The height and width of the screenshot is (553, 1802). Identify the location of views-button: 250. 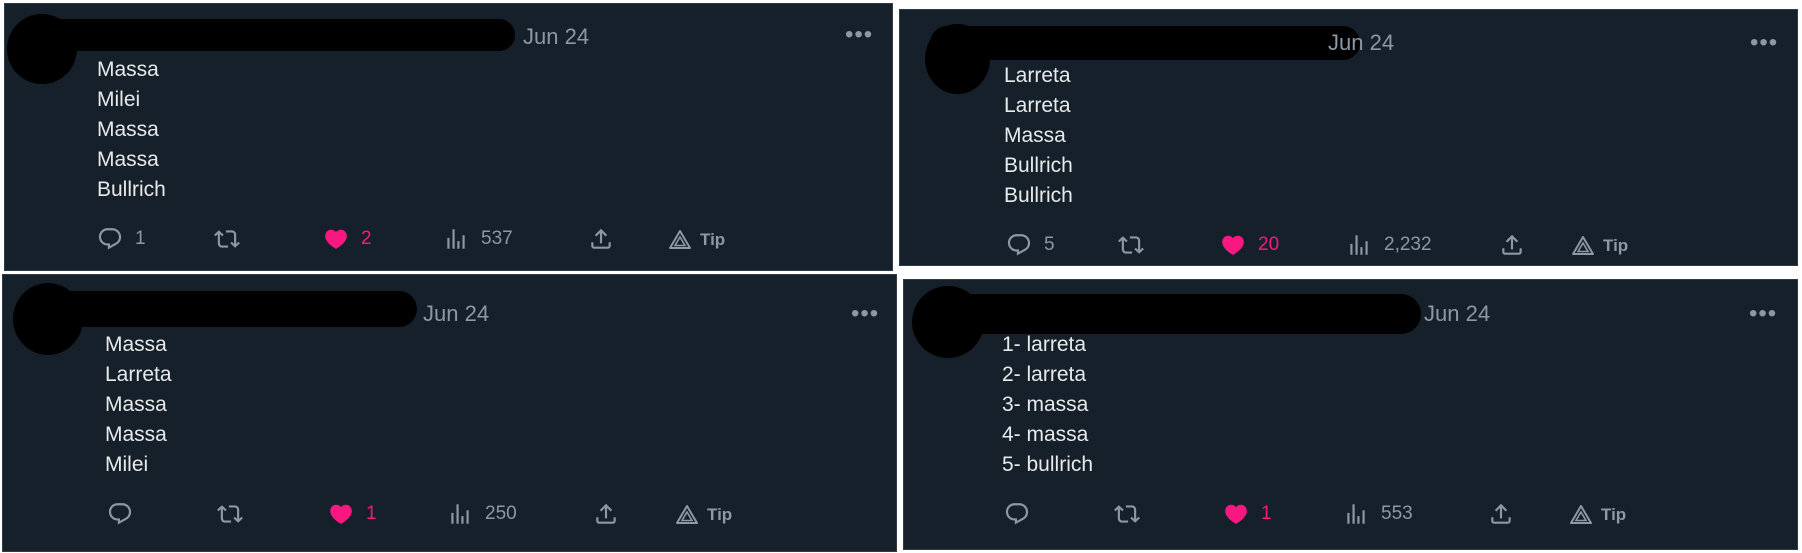
(482, 514).